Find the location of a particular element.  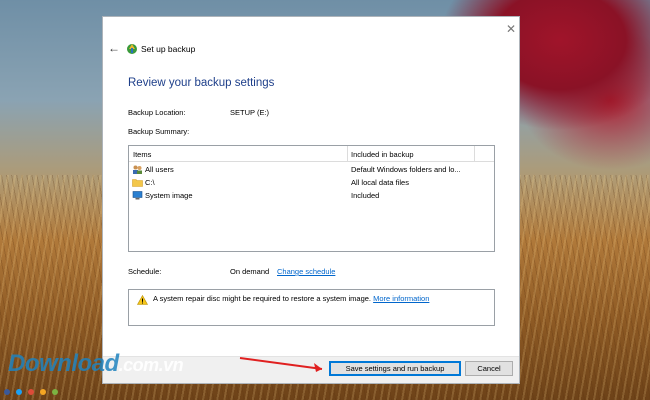

warning-icon is located at coordinates (142, 300).